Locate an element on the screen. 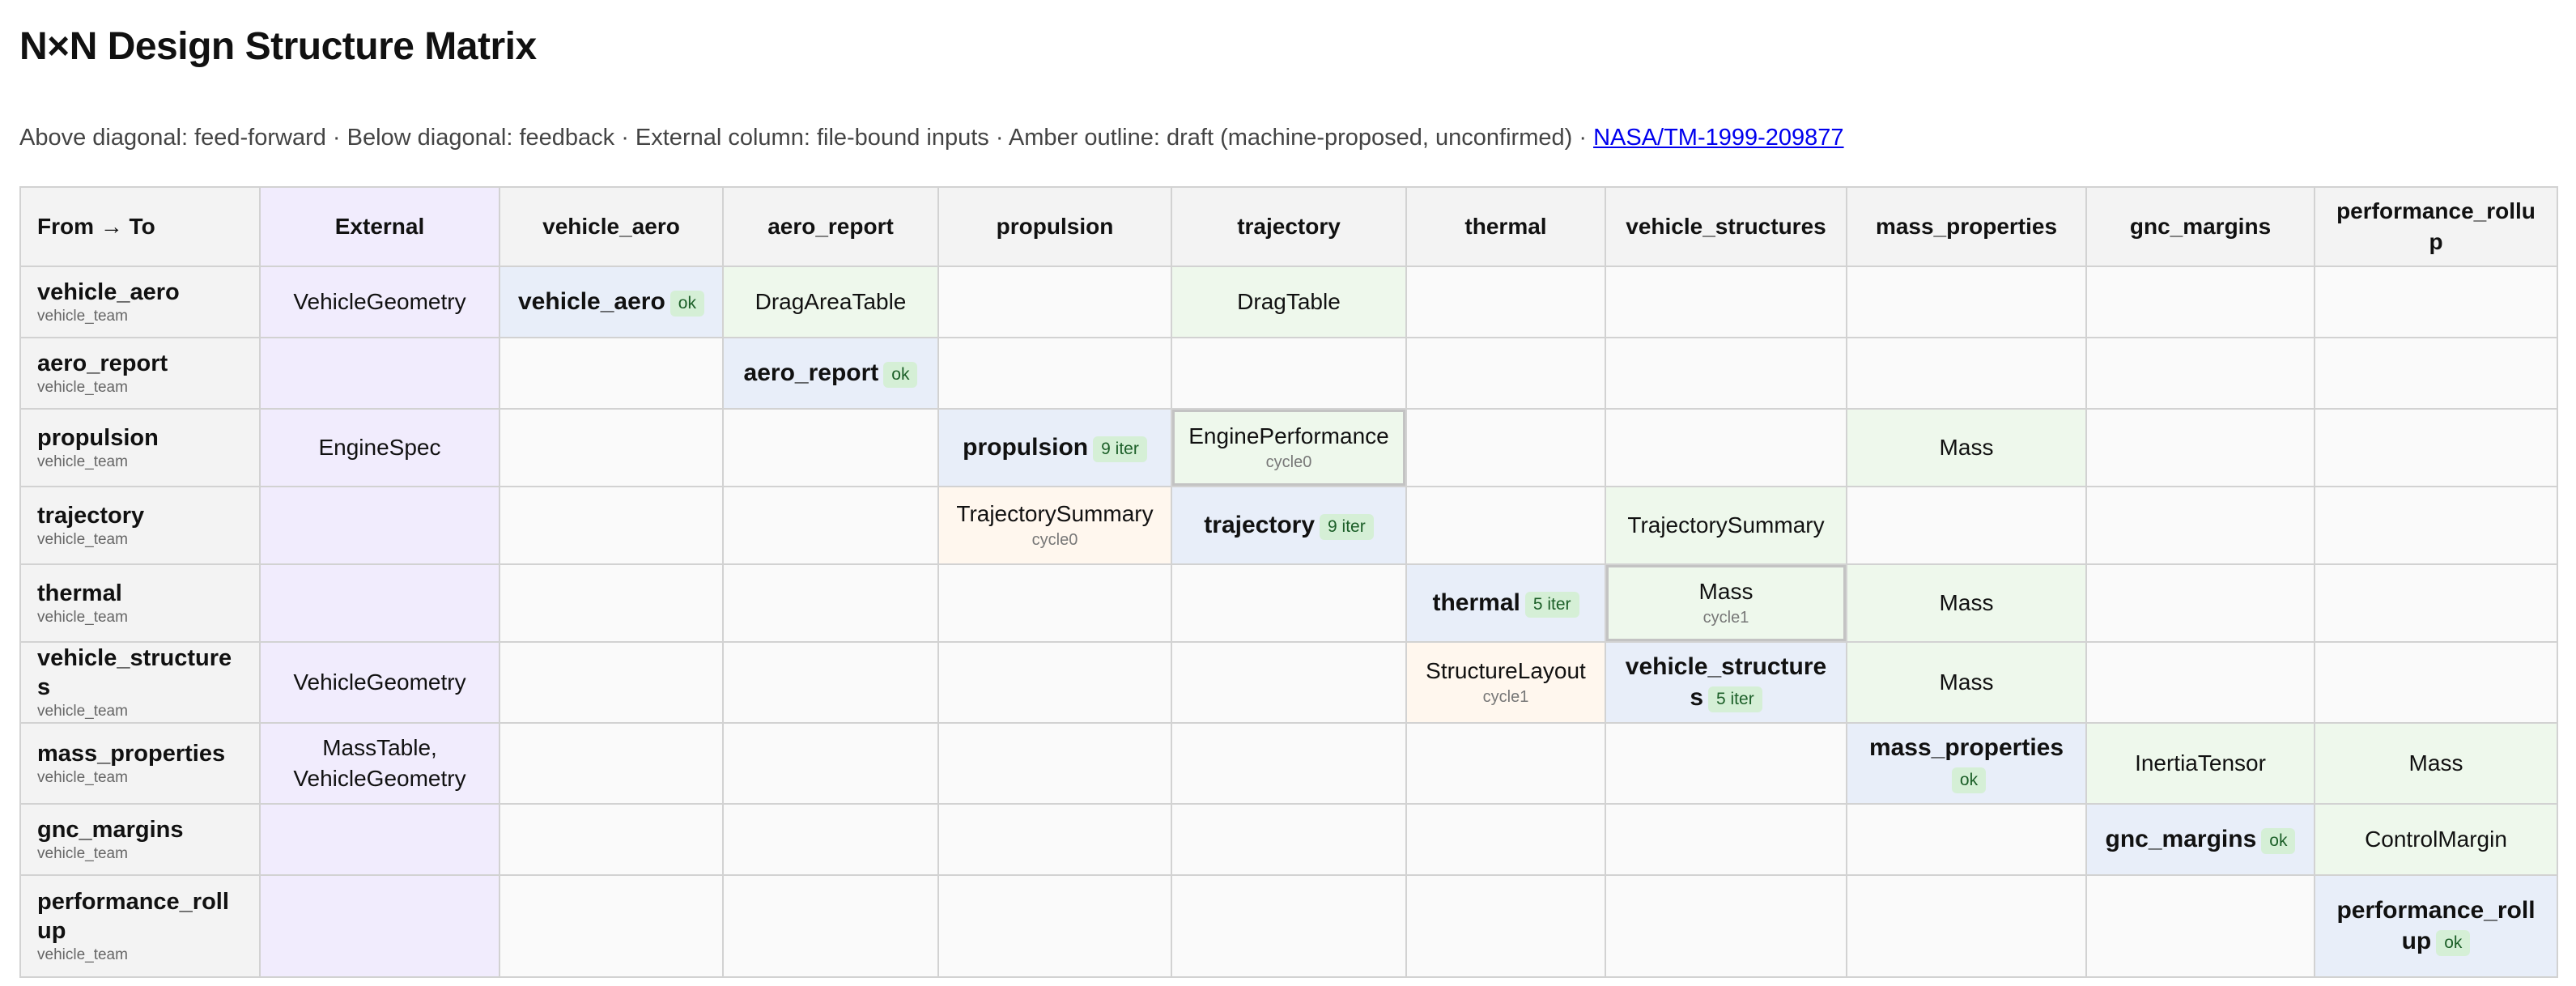  discipline-name: gnc_margins is located at coordinates (2181, 839).